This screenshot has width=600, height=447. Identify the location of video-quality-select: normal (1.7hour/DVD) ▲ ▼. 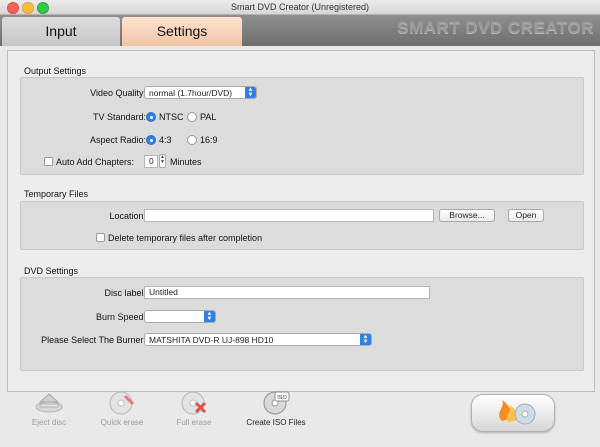
(200, 92).